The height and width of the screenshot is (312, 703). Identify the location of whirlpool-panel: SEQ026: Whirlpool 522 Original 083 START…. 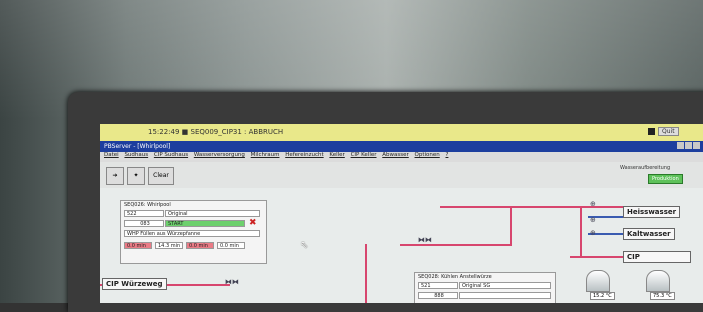
(193, 232).